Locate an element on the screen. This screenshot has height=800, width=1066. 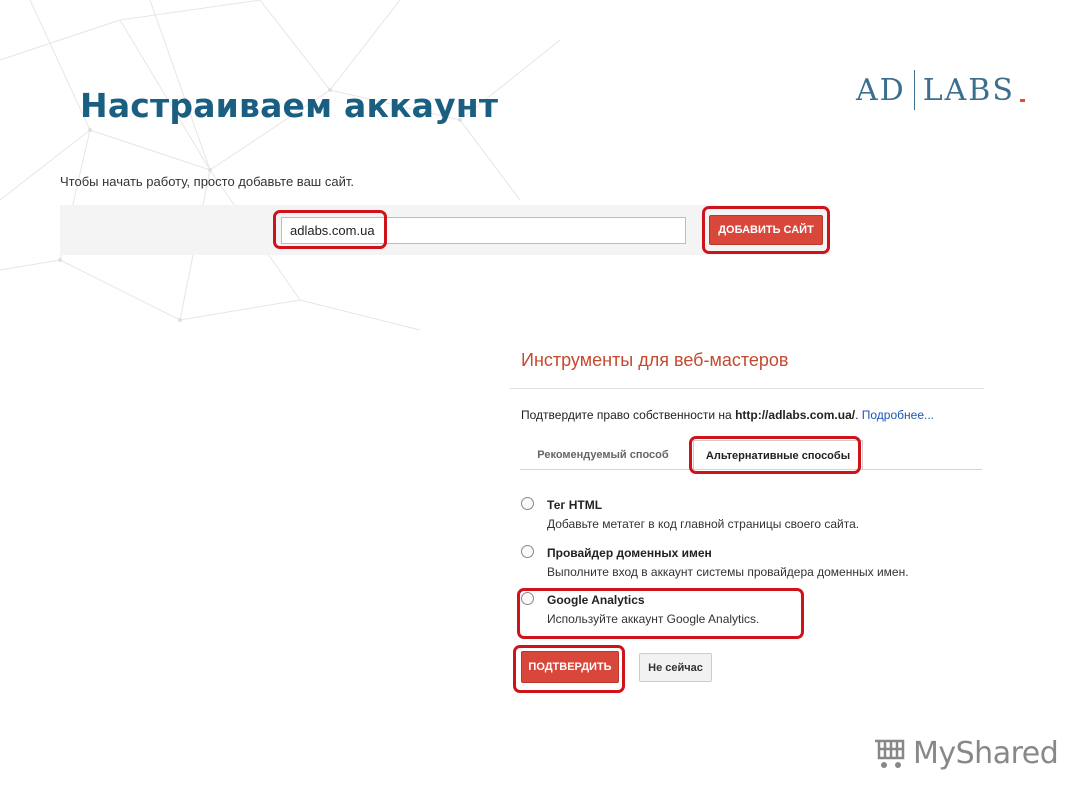
logo-accent-dot is located at coordinates (1022, 100).